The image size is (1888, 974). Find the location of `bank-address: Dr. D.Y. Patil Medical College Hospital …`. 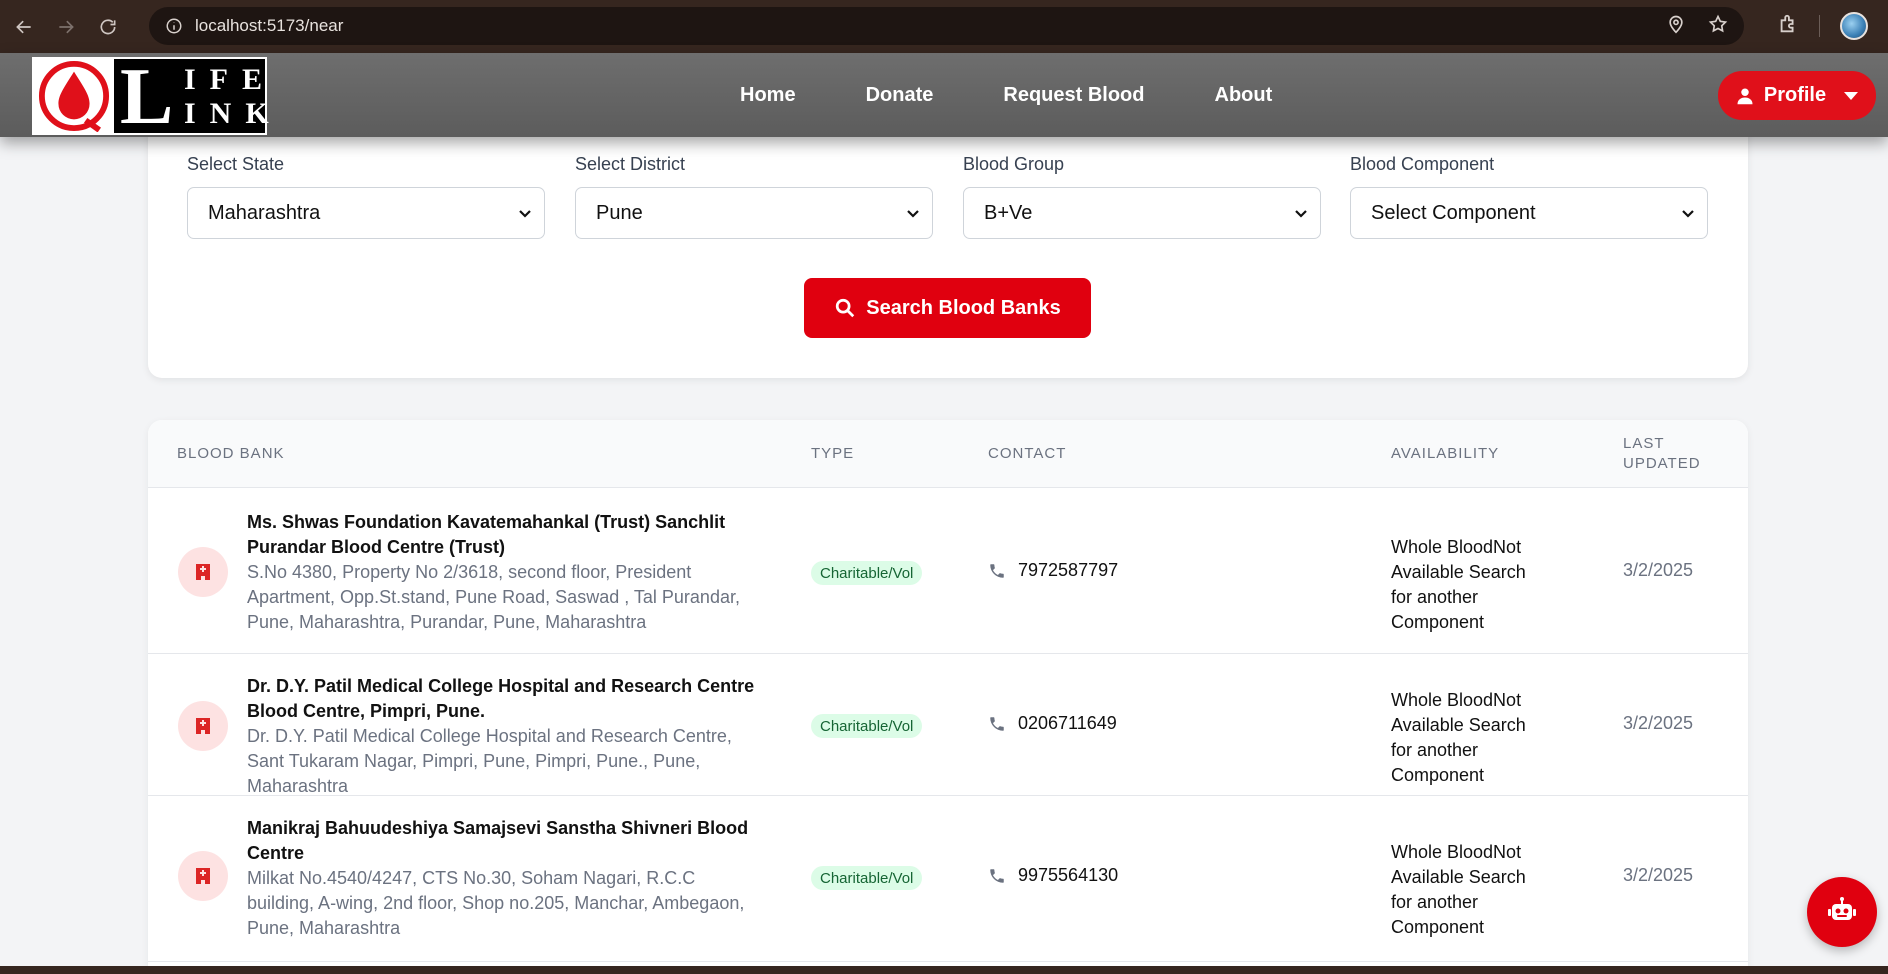

bank-address: Dr. D.Y. Patil Medical College Hospital … is located at coordinates (489, 761).